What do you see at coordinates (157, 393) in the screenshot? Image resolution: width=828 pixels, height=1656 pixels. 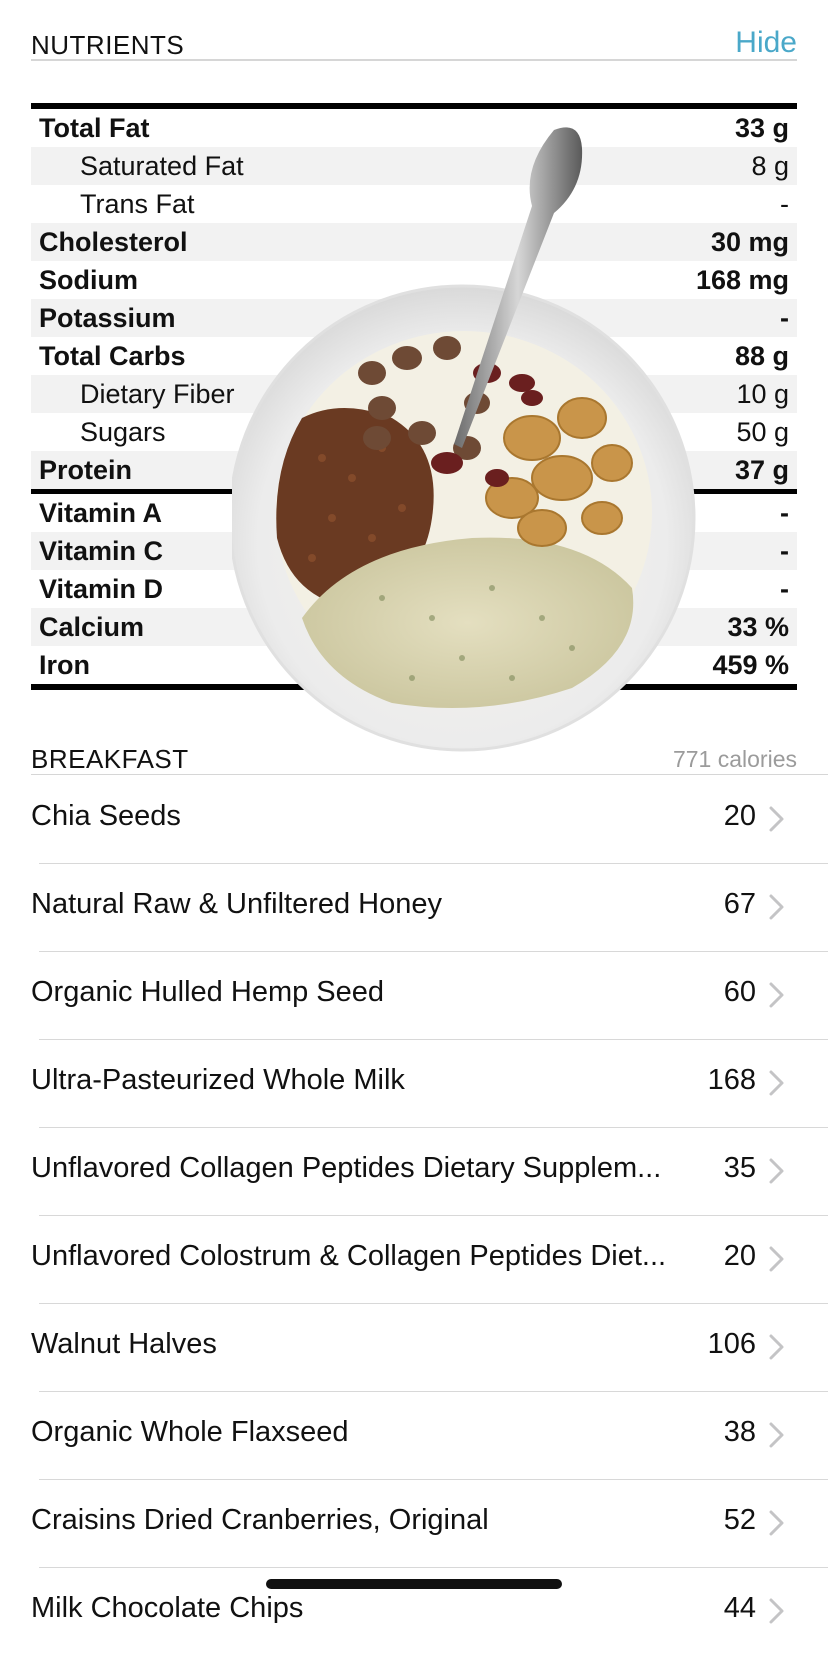 I see `nutrient-label: Dietary Fiber` at bounding box center [157, 393].